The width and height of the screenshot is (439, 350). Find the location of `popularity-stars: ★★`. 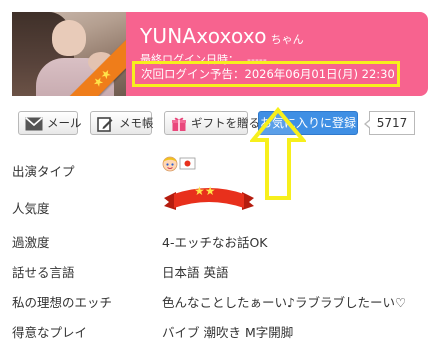

popularity-stars: ★★ is located at coordinates (205, 191).